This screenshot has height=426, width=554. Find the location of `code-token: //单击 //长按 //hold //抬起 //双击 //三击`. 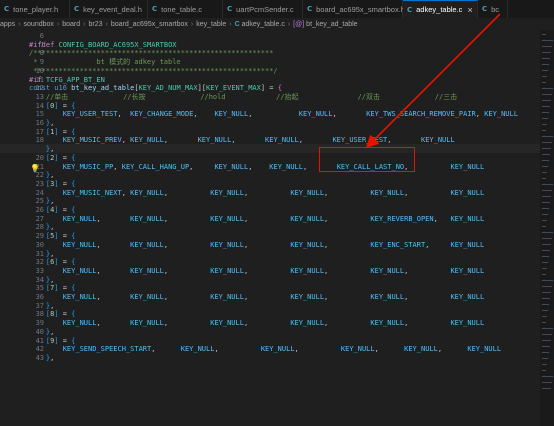

code-token: //单击 //长按 //hold //抬起 //双击 //三击 is located at coordinates (243, 96).